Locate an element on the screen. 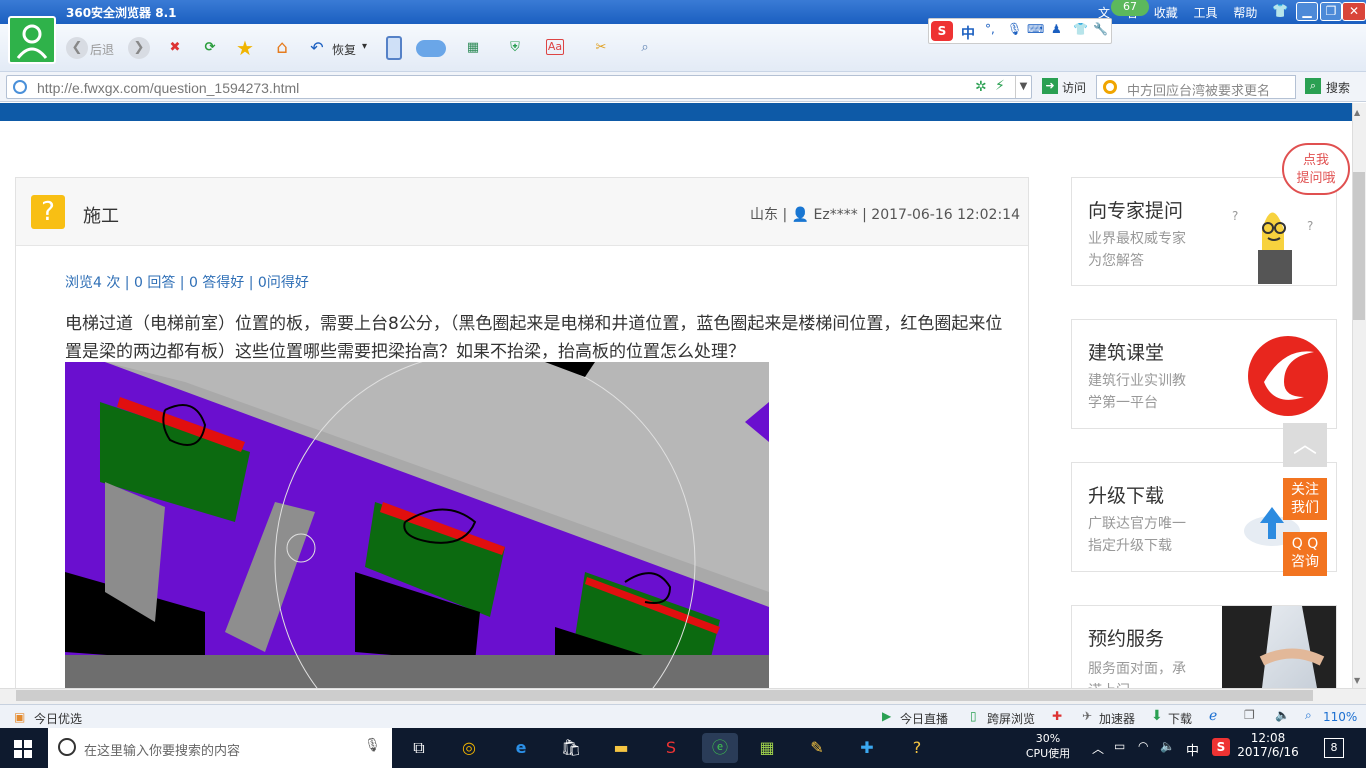  store-icon: 🛍 is located at coordinates (571, 748).